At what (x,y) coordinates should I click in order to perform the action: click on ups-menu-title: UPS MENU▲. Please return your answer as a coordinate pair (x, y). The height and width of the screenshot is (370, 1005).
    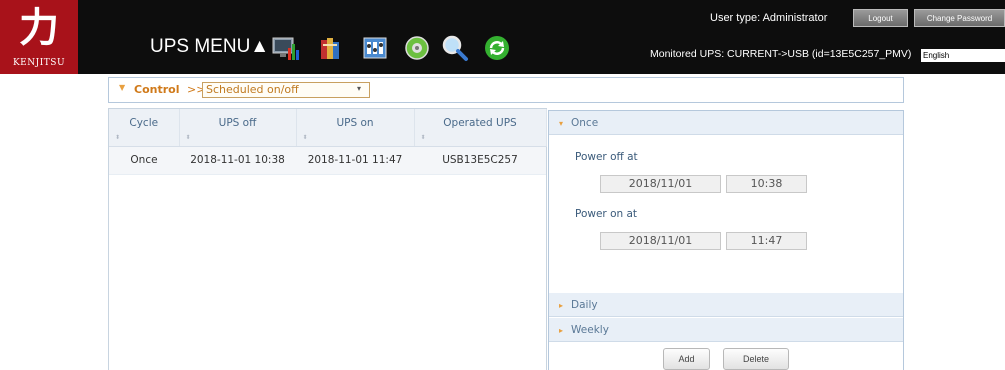
    Looking at the image, I should click on (209, 47).